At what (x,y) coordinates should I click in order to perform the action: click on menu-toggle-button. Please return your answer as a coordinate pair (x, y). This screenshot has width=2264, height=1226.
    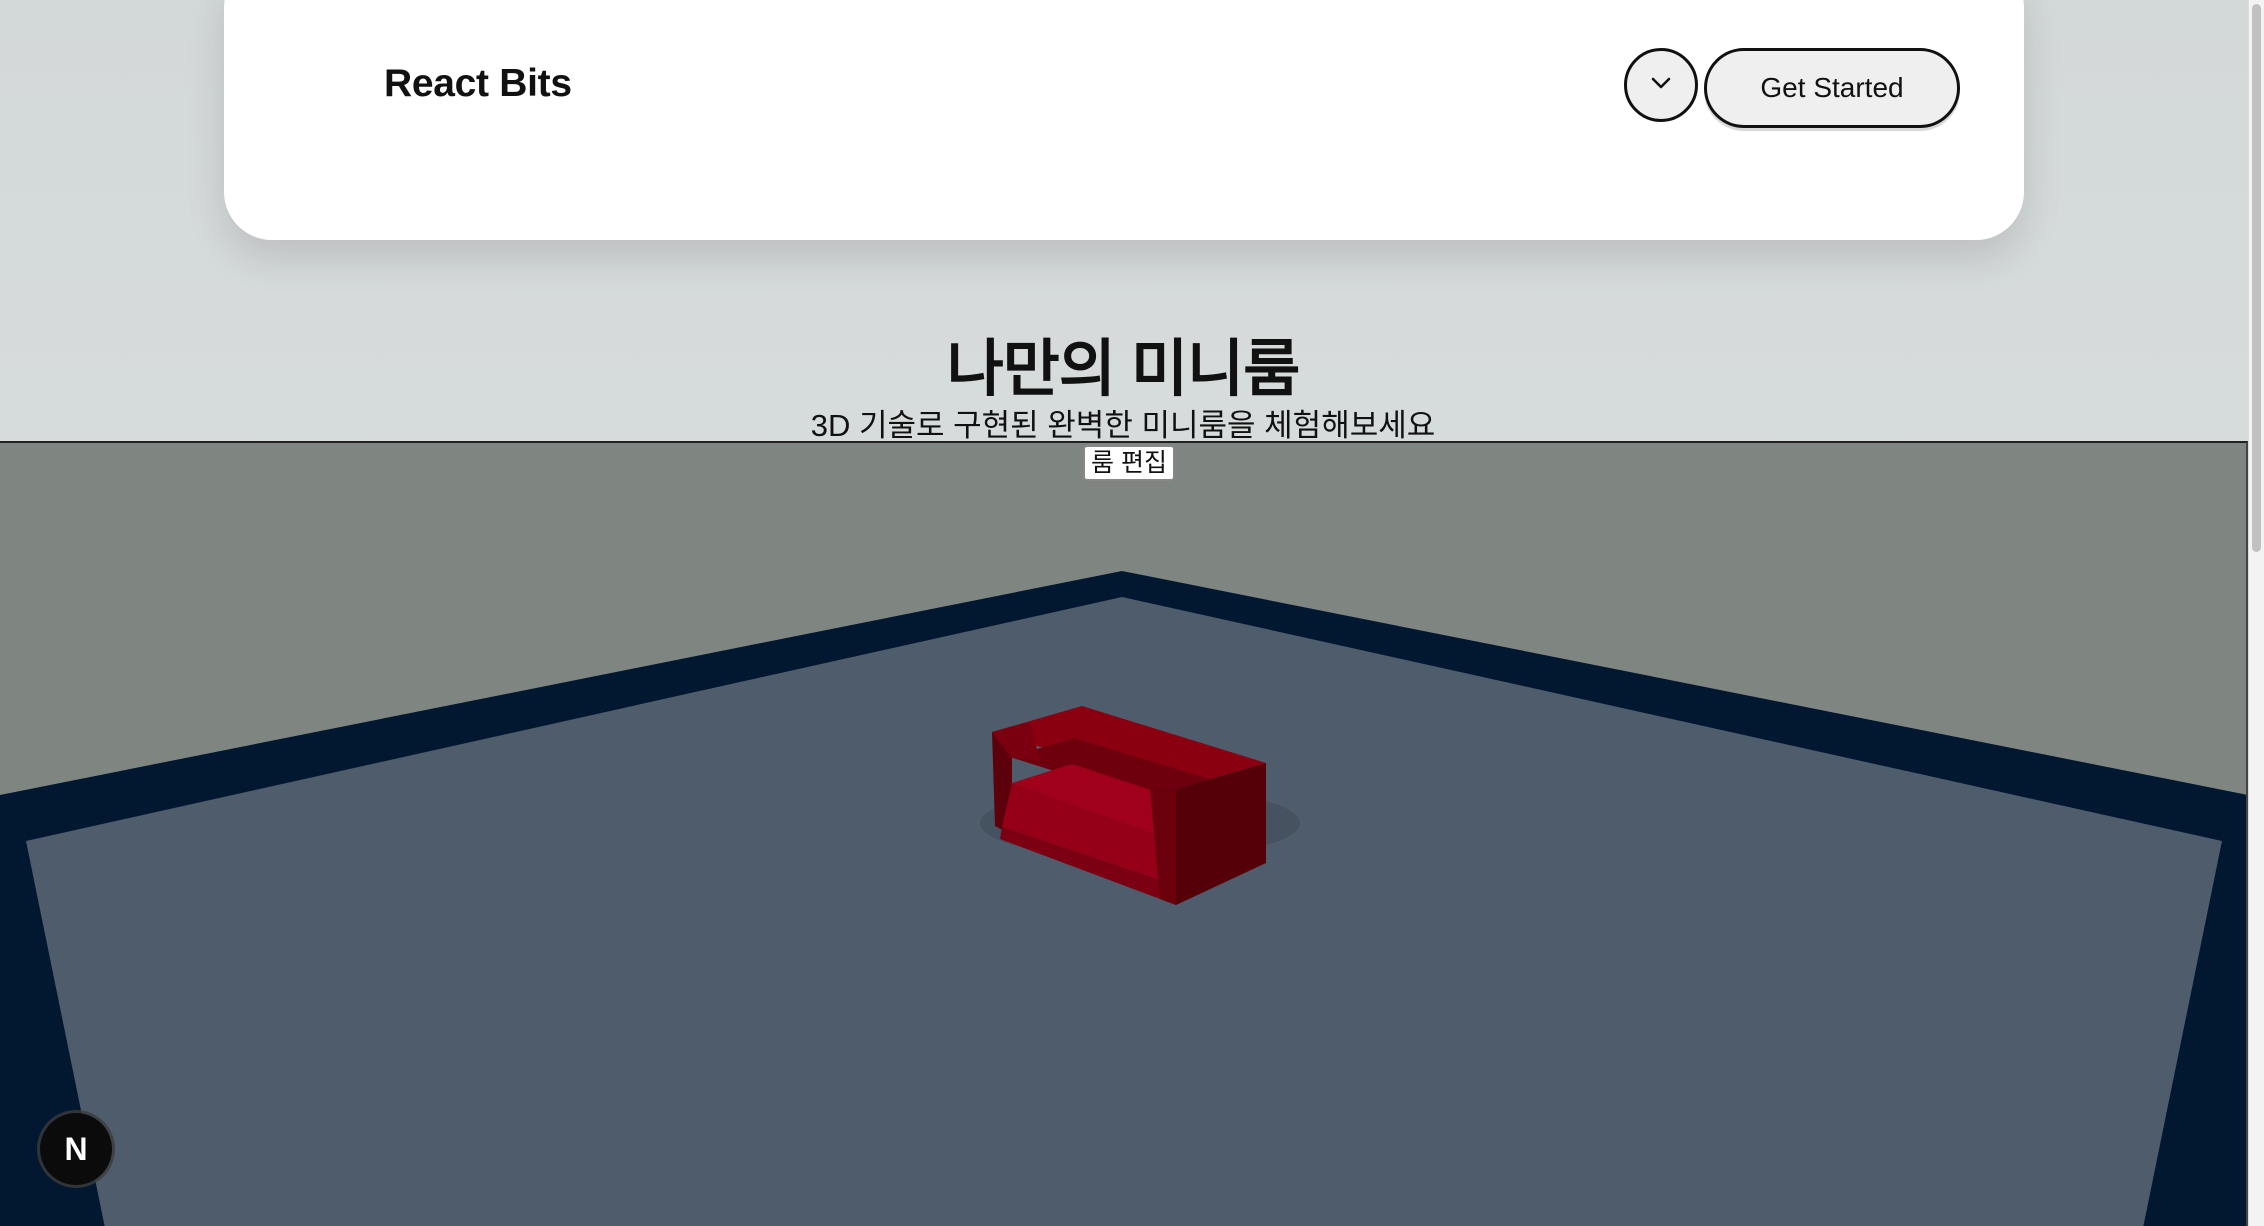
    Looking at the image, I should click on (1661, 85).